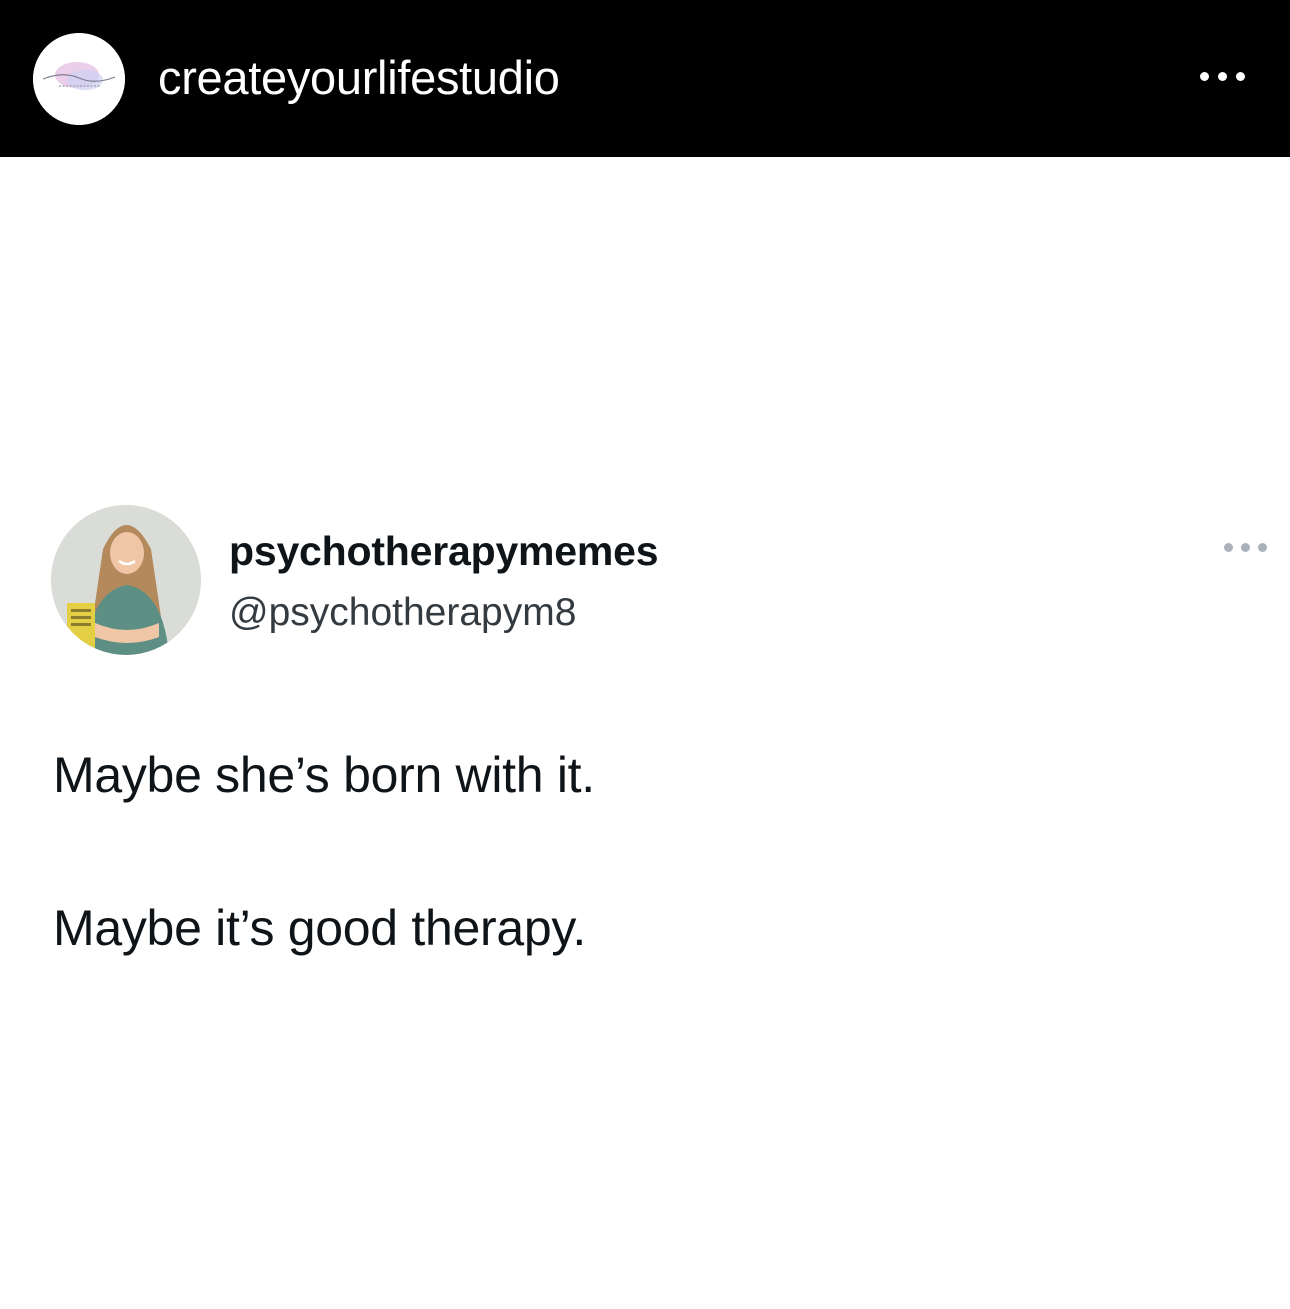 This screenshot has height=1309, width=1290. Describe the element at coordinates (359, 78) in the screenshot. I see `account-username: createyourlifestudio` at that location.